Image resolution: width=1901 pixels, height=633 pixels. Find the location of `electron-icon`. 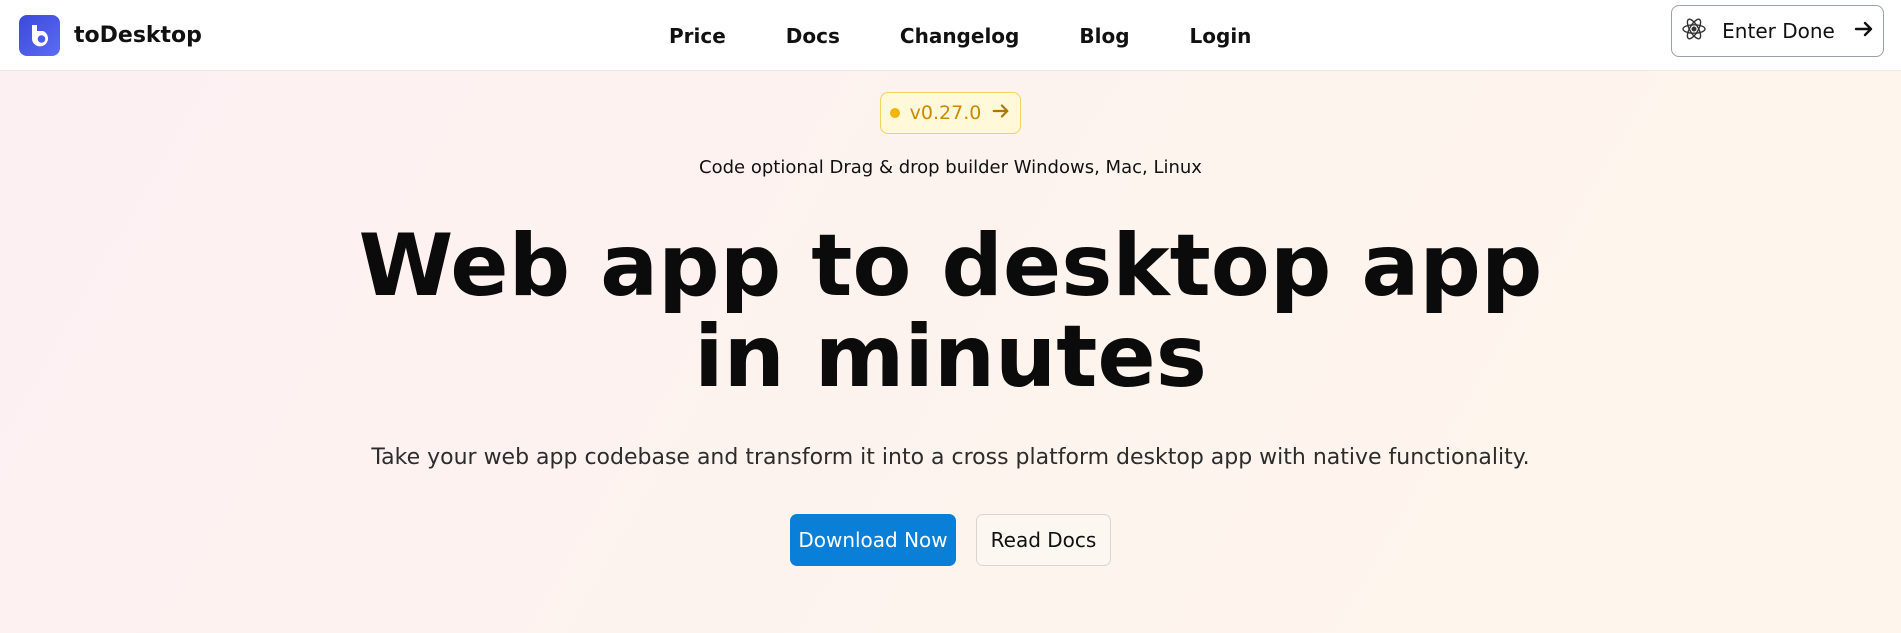

electron-icon is located at coordinates (1694, 31).